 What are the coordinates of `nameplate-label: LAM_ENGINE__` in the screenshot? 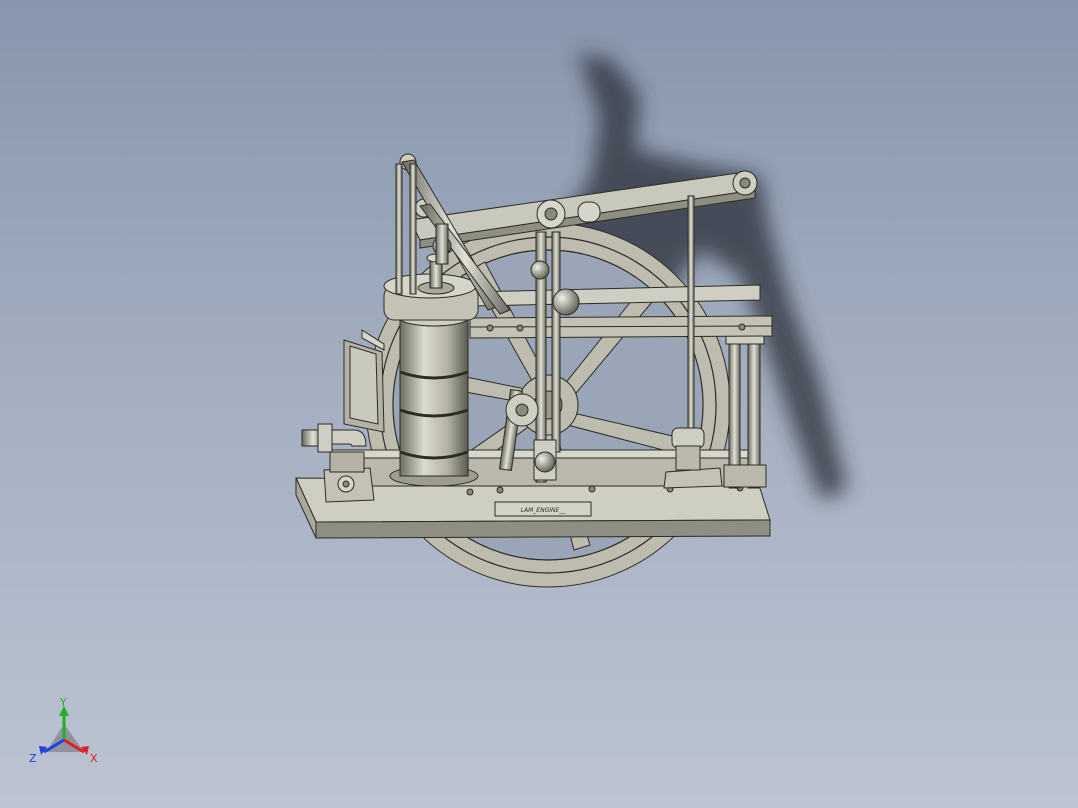 It's located at (544, 510).